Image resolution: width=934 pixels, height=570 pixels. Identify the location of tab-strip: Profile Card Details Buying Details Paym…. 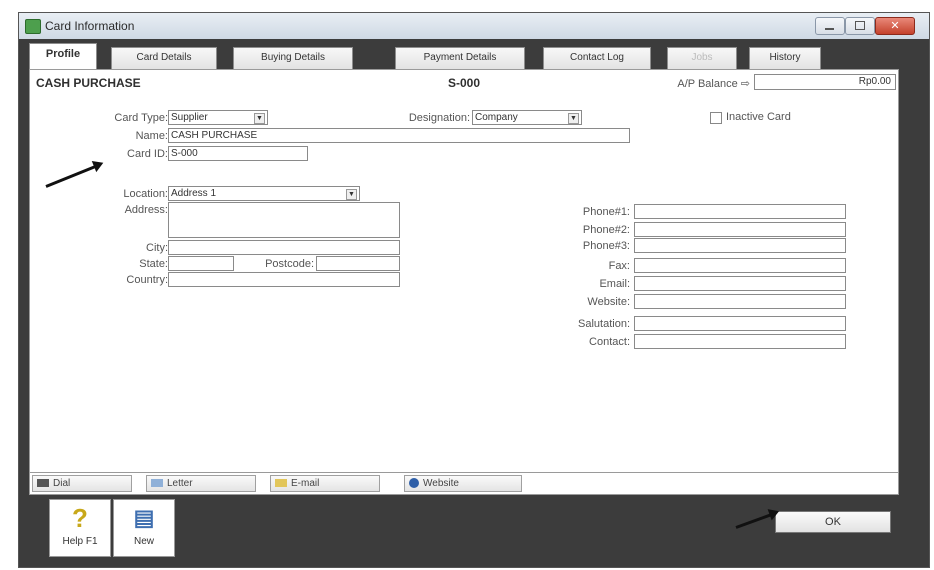
(474, 54).